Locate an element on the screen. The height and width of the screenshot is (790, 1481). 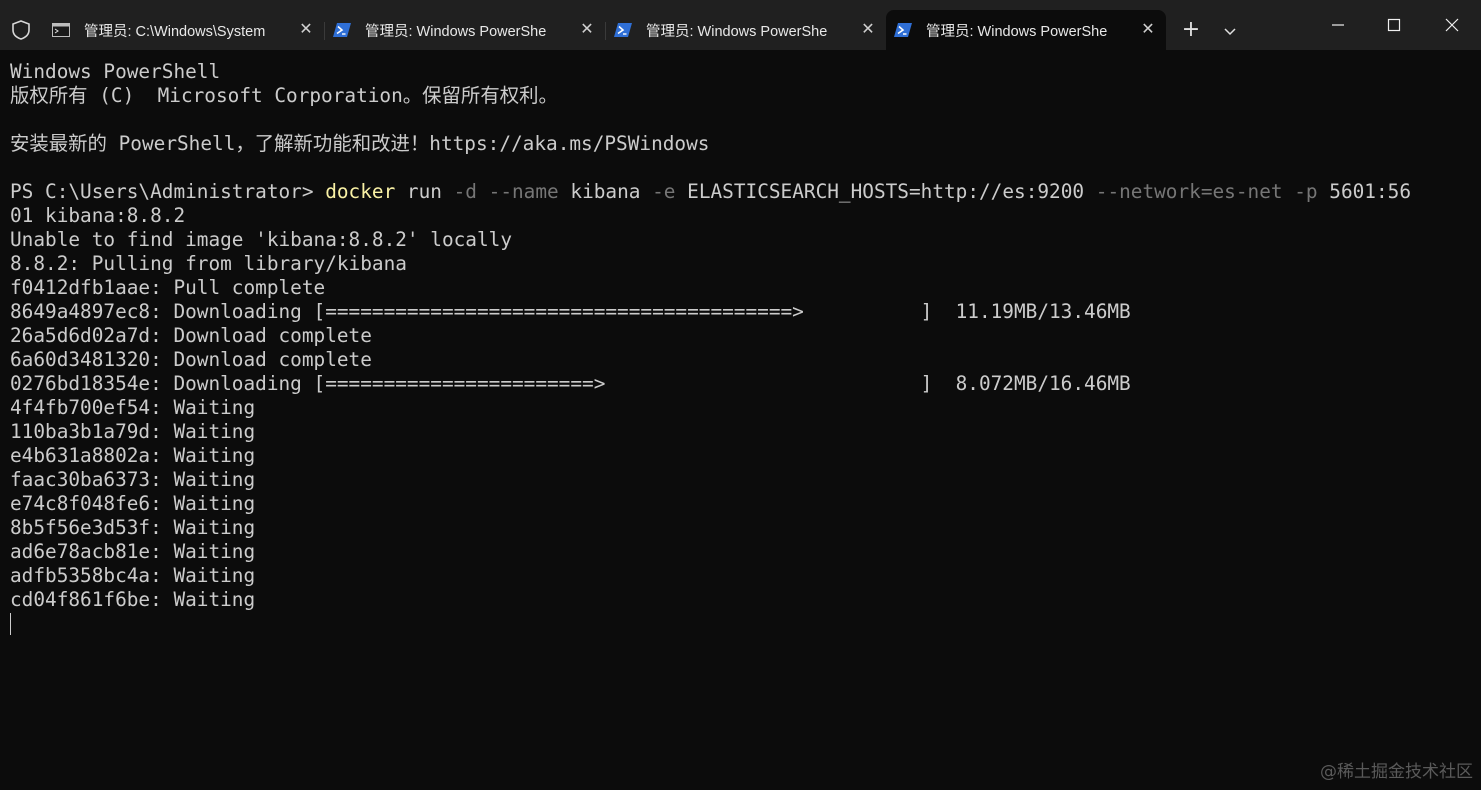
output-line: cd04f861f6be: Waiting is located at coordinates (133, 599).